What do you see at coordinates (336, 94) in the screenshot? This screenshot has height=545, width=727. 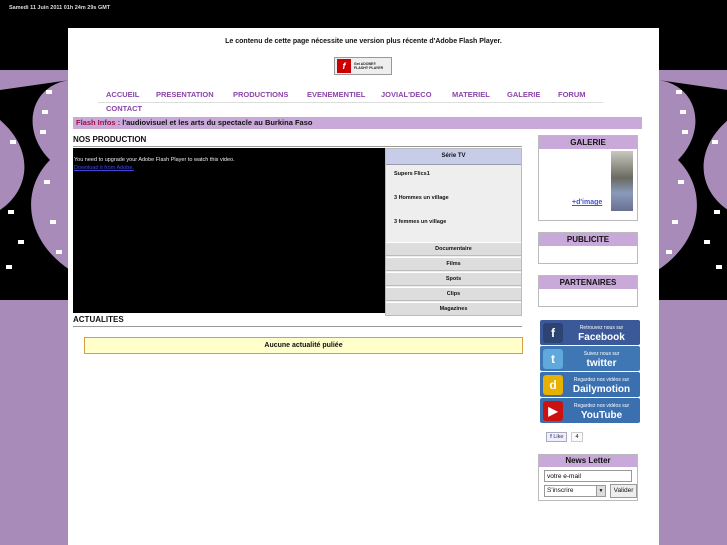 I see `nav-evenementiel: EVENEMENTIEL` at bounding box center [336, 94].